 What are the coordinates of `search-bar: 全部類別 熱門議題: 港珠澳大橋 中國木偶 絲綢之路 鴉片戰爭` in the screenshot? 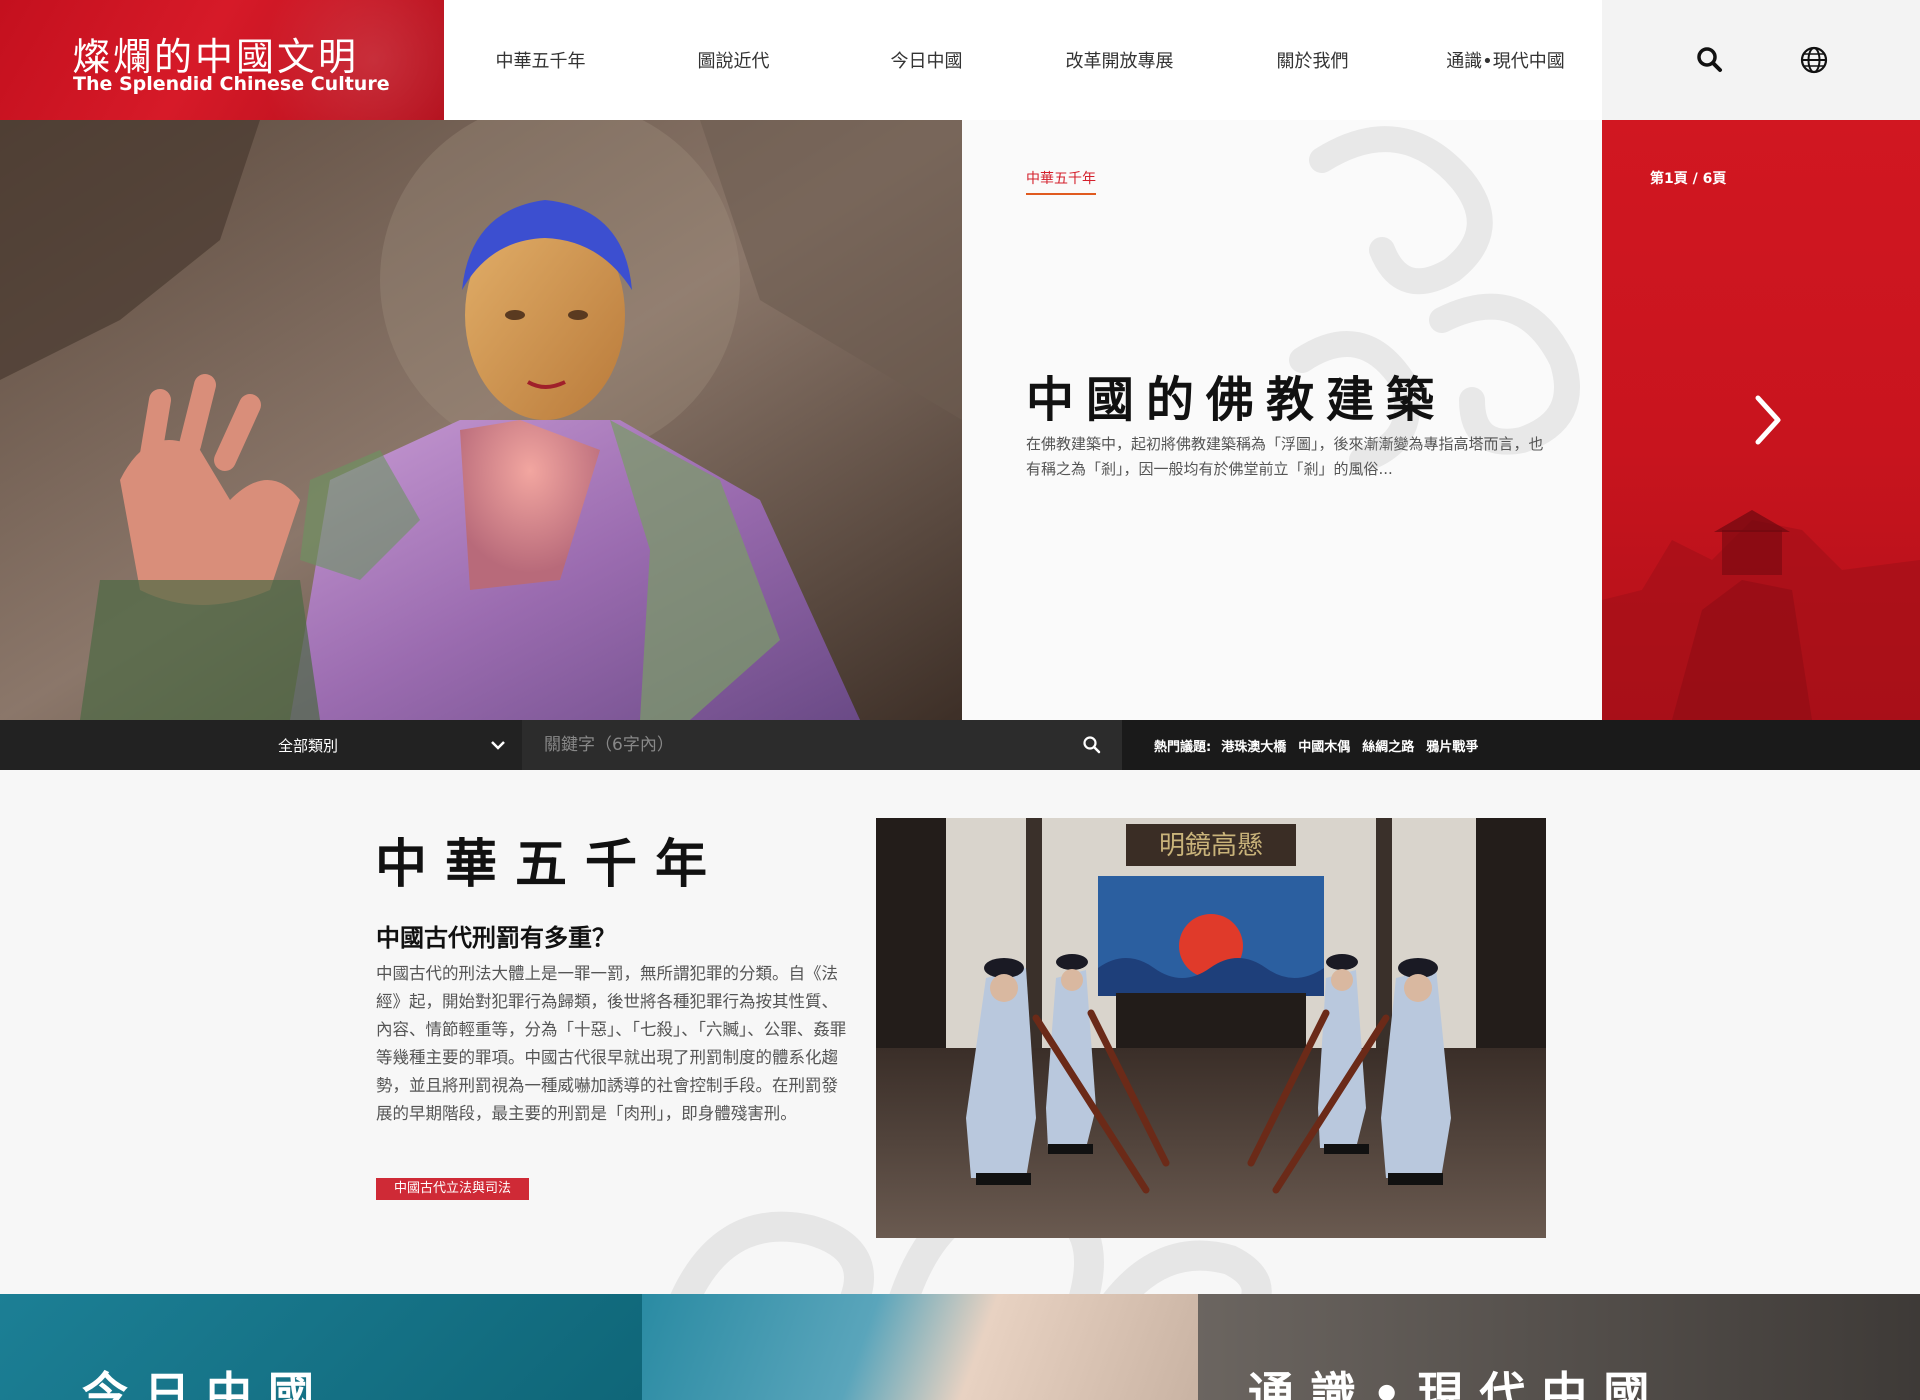 It's located at (960, 745).